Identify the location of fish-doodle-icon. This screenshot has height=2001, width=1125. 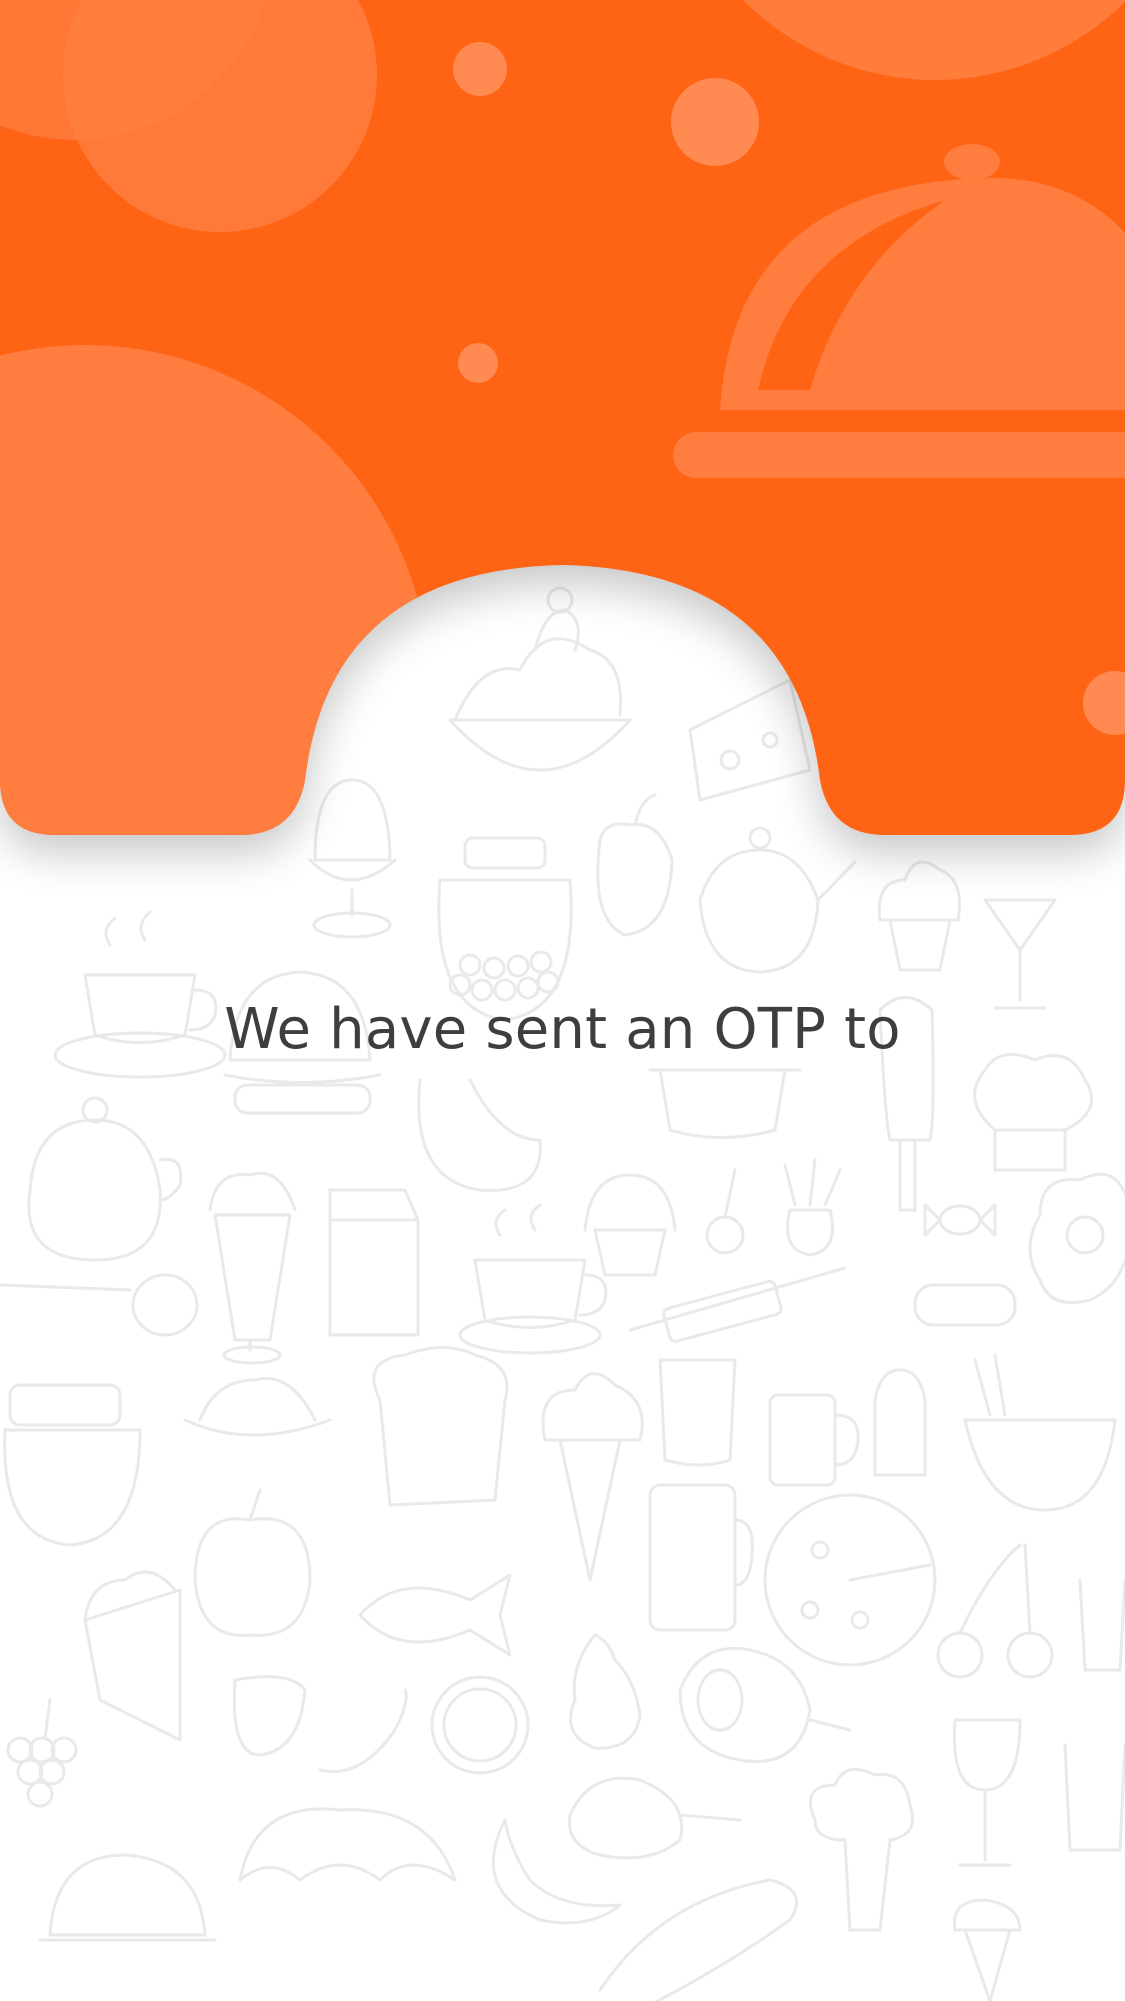
(435, 1615).